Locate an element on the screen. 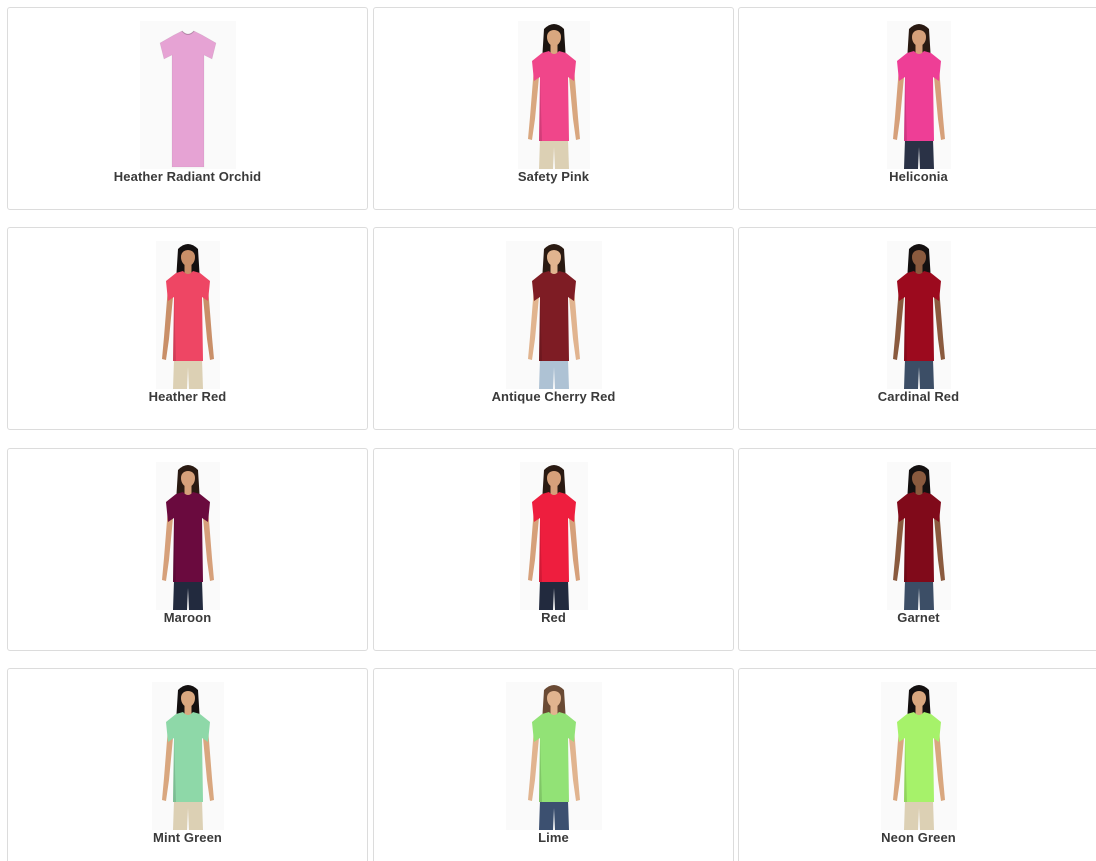 This screenshot has height=861, width=1096. swatch-card: Lime is located at coordinates (553, 764).